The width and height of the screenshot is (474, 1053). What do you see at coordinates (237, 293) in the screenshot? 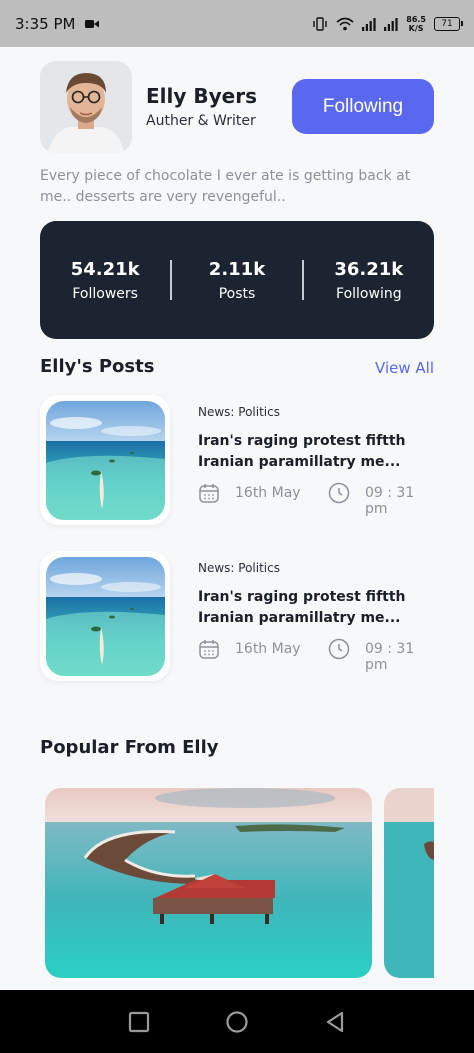
I see `stat-label: Posts` at bounding box center [237, 293].